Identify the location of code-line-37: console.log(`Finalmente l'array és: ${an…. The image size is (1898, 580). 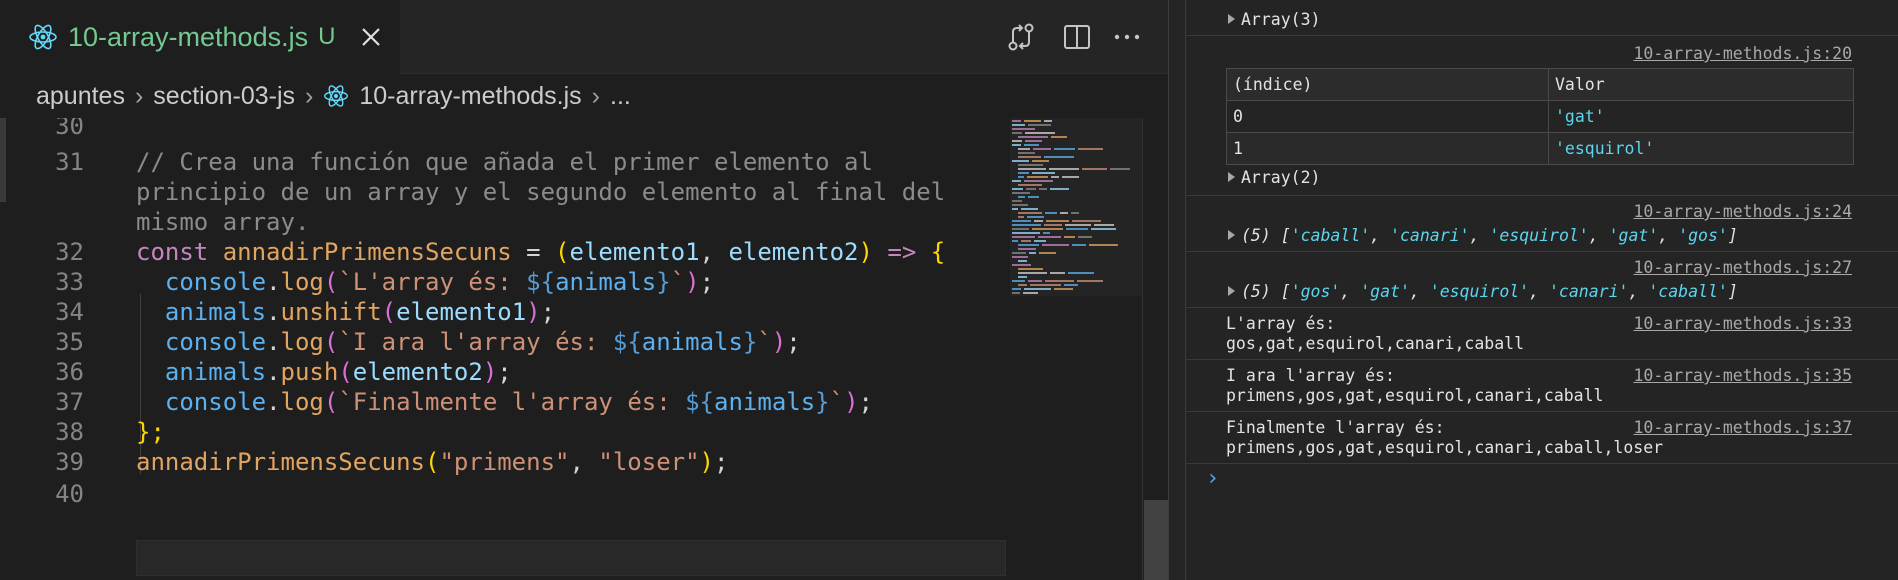
(518, 402).